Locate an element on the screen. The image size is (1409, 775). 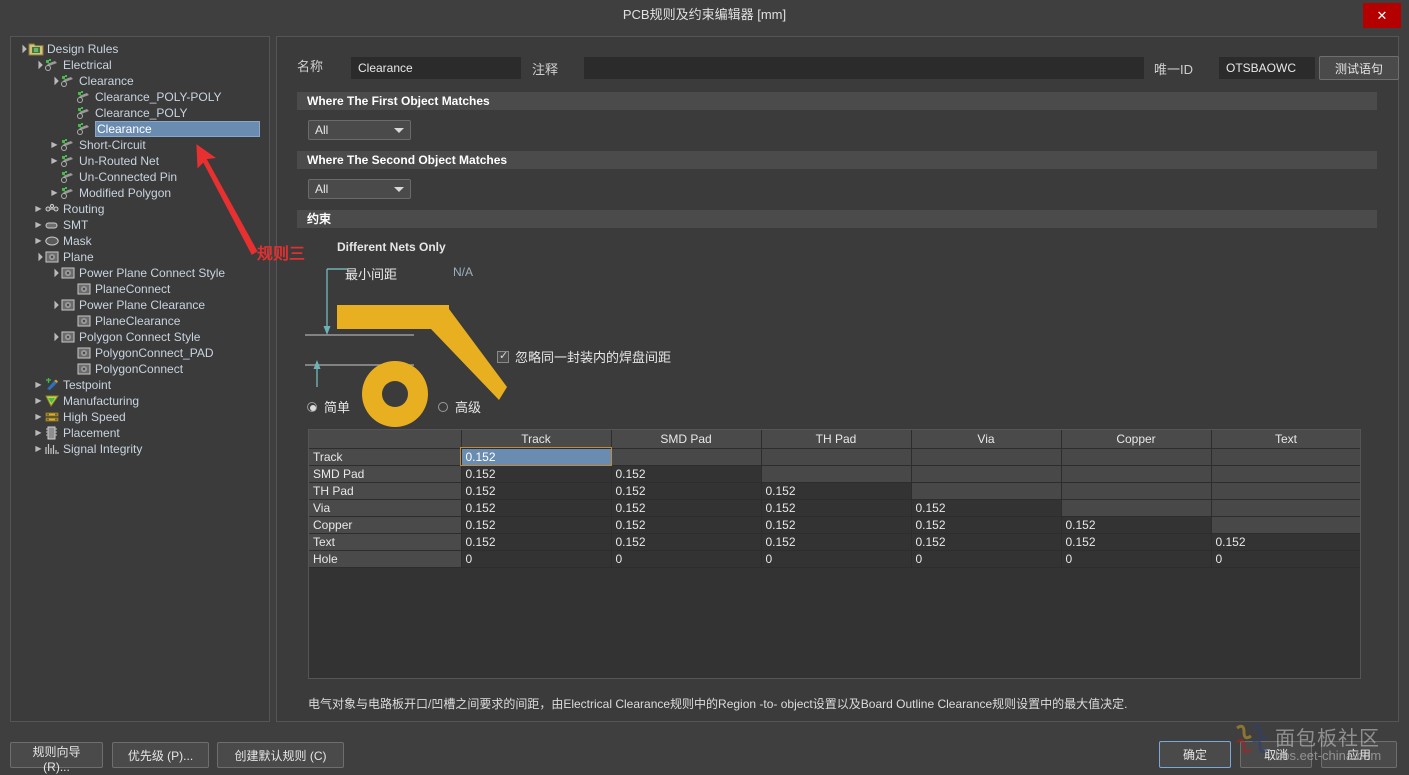
first-object-scope-select: All is located at coordinates (359, 130).